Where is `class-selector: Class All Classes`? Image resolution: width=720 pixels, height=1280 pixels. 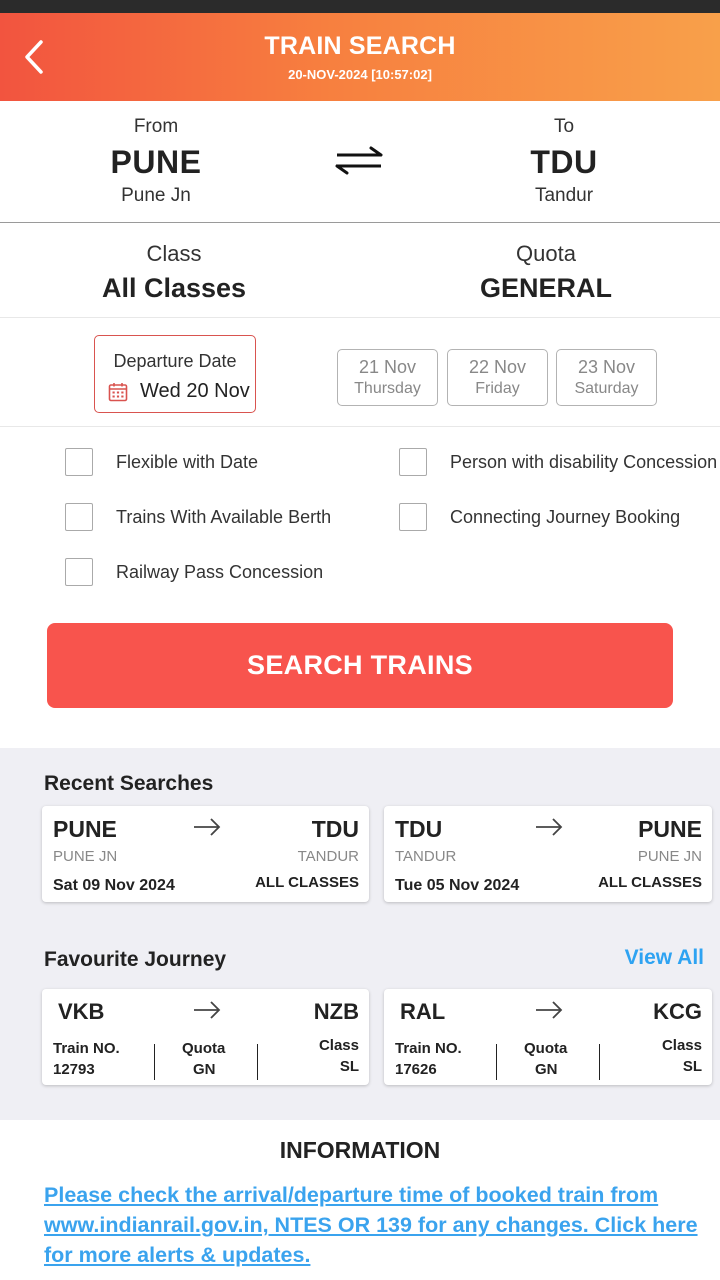 class-selector: Class All Classes is located at coordinates (174, 272).